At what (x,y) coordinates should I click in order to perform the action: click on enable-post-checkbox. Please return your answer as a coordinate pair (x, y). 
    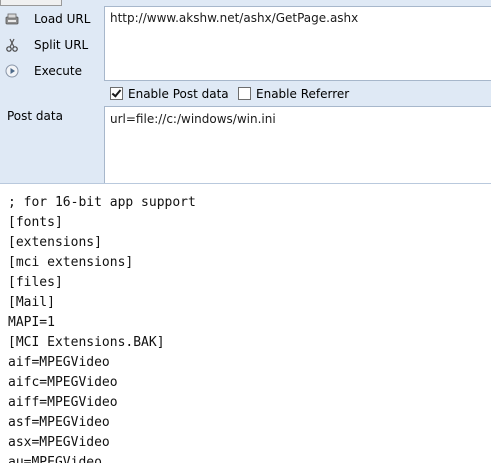
    Looking at the image, I should click on (116, 93).